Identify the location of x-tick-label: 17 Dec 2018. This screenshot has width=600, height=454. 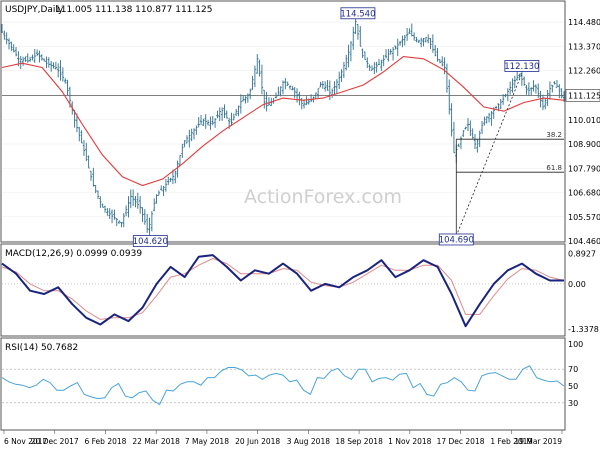
(461, 441).